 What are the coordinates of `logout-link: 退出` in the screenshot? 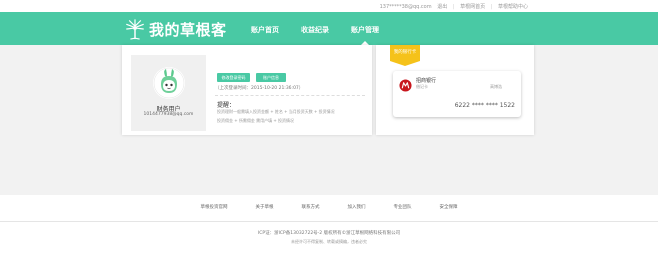 It's located at (442, 7).